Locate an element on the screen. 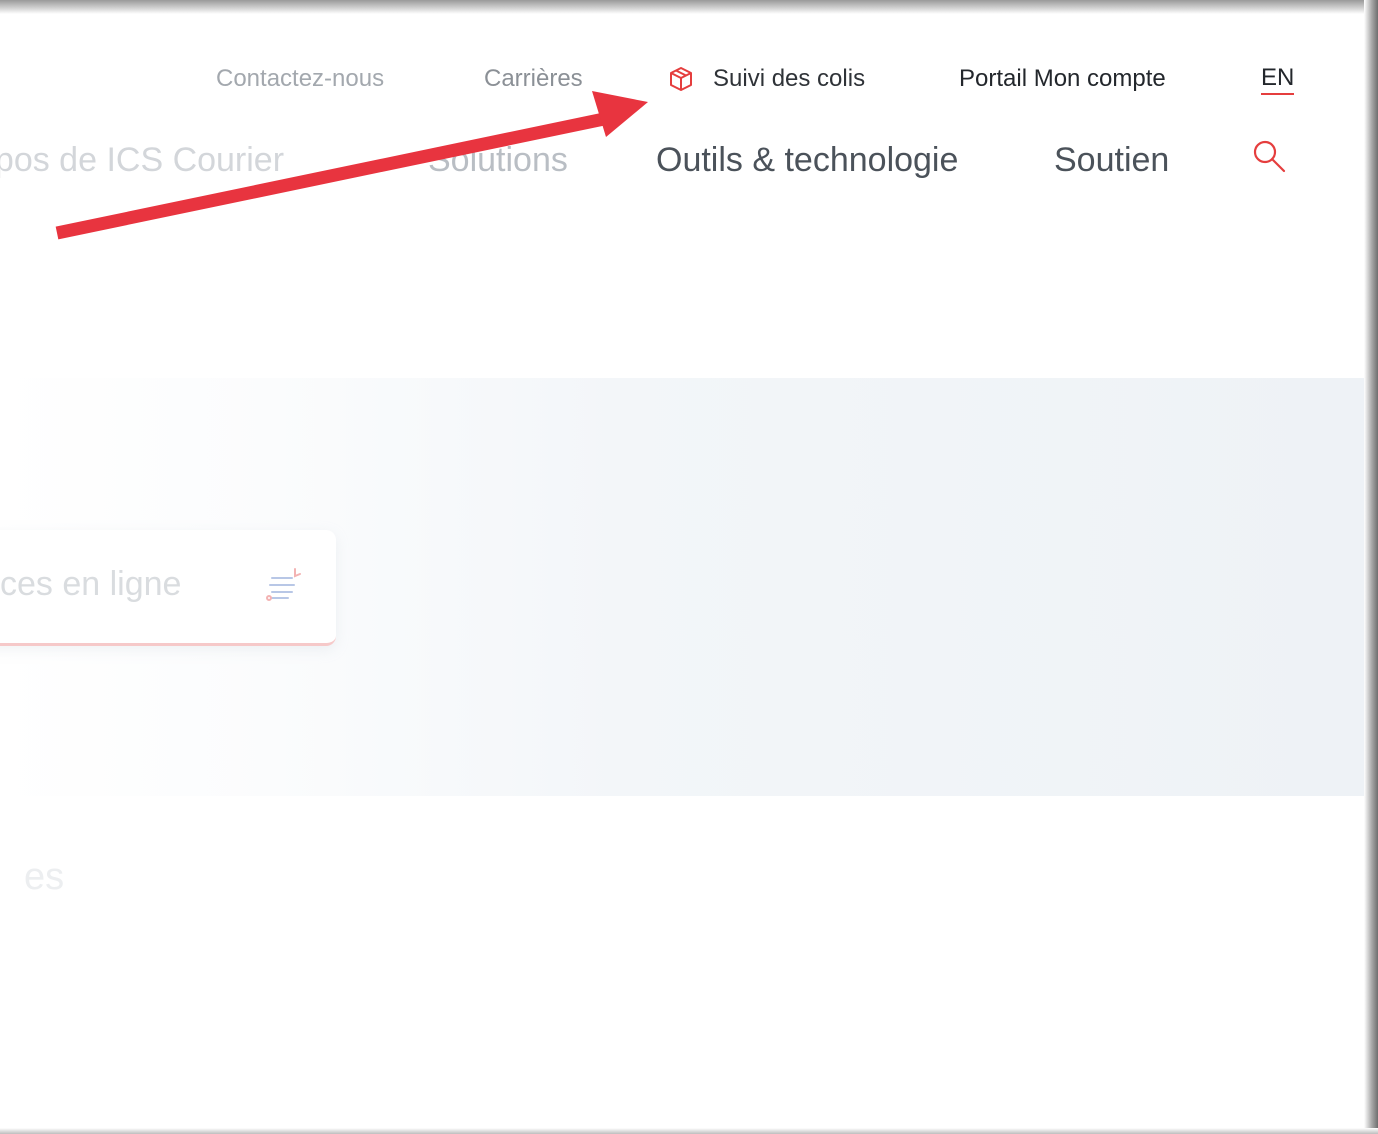 The width and height of the screenshot is (1378, 1134). search-icon is located at coordinates (1269, 156).